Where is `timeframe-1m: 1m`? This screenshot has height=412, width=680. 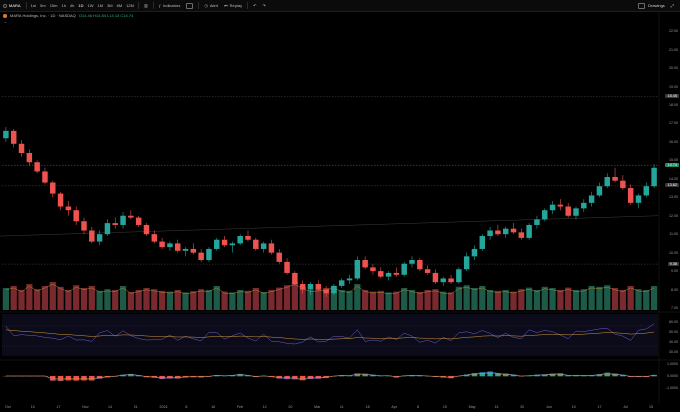
timeframe-1m: 1m is located at coordinates (34, 5).